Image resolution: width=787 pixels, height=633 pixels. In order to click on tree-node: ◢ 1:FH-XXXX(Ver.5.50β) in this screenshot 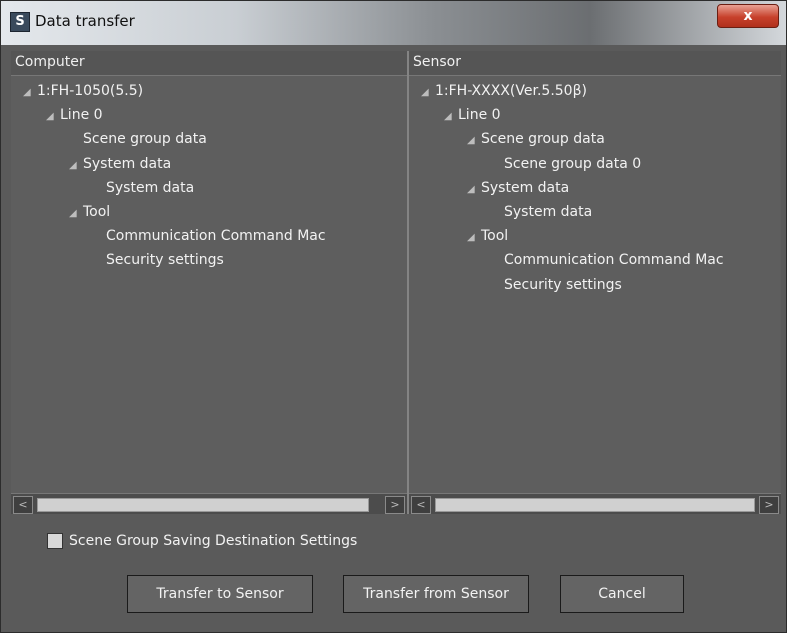, I will do `click(504, 91)`.